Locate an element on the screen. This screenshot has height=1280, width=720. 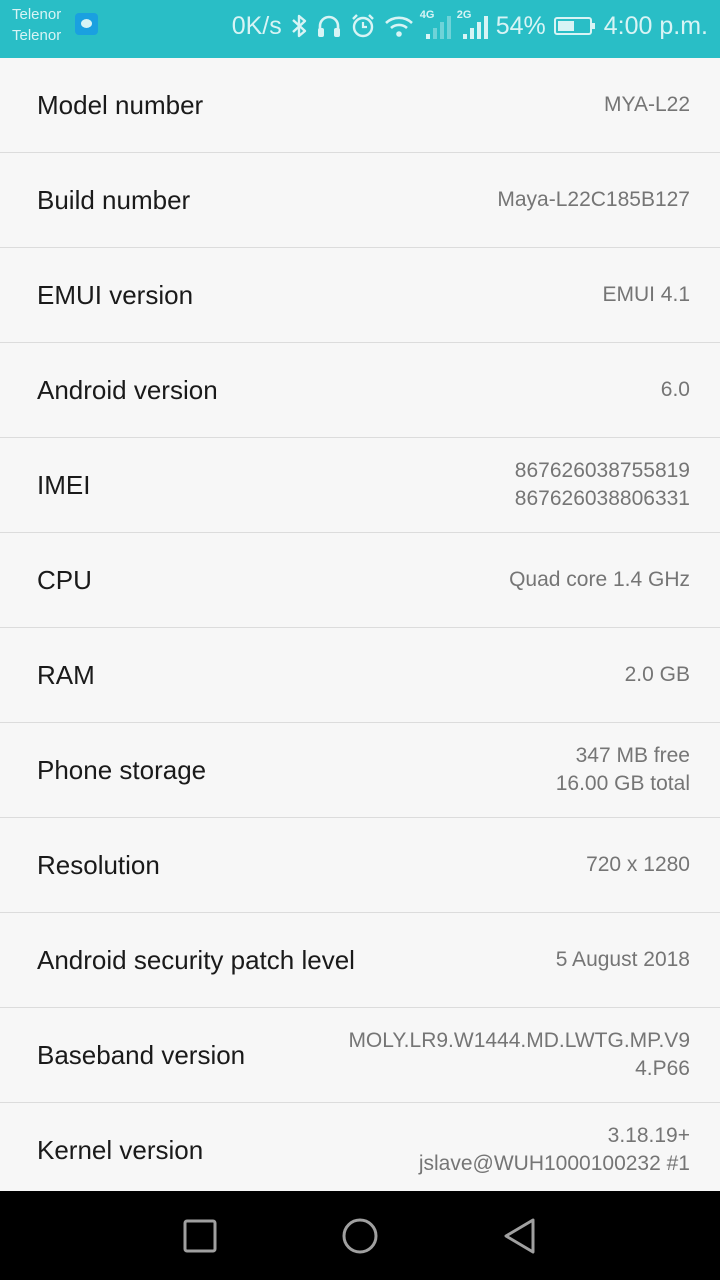
info-row-cpu: CPU Quad core 1.4 GHz is located at coordinates (360, 580).